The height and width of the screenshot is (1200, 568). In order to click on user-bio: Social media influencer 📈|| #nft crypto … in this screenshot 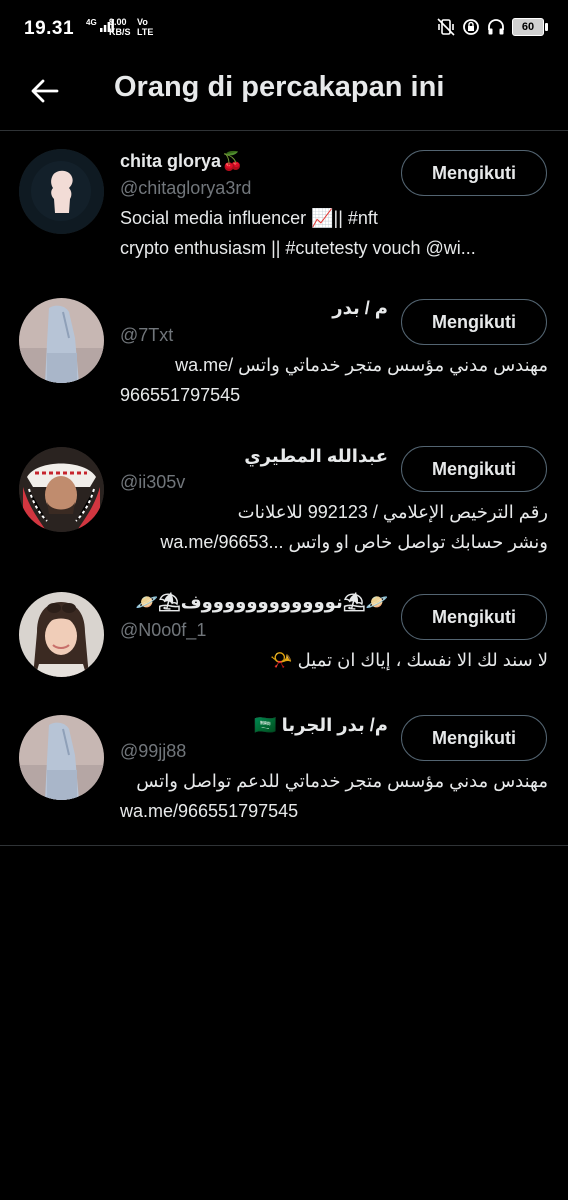, I will do `click(334, 233)`.